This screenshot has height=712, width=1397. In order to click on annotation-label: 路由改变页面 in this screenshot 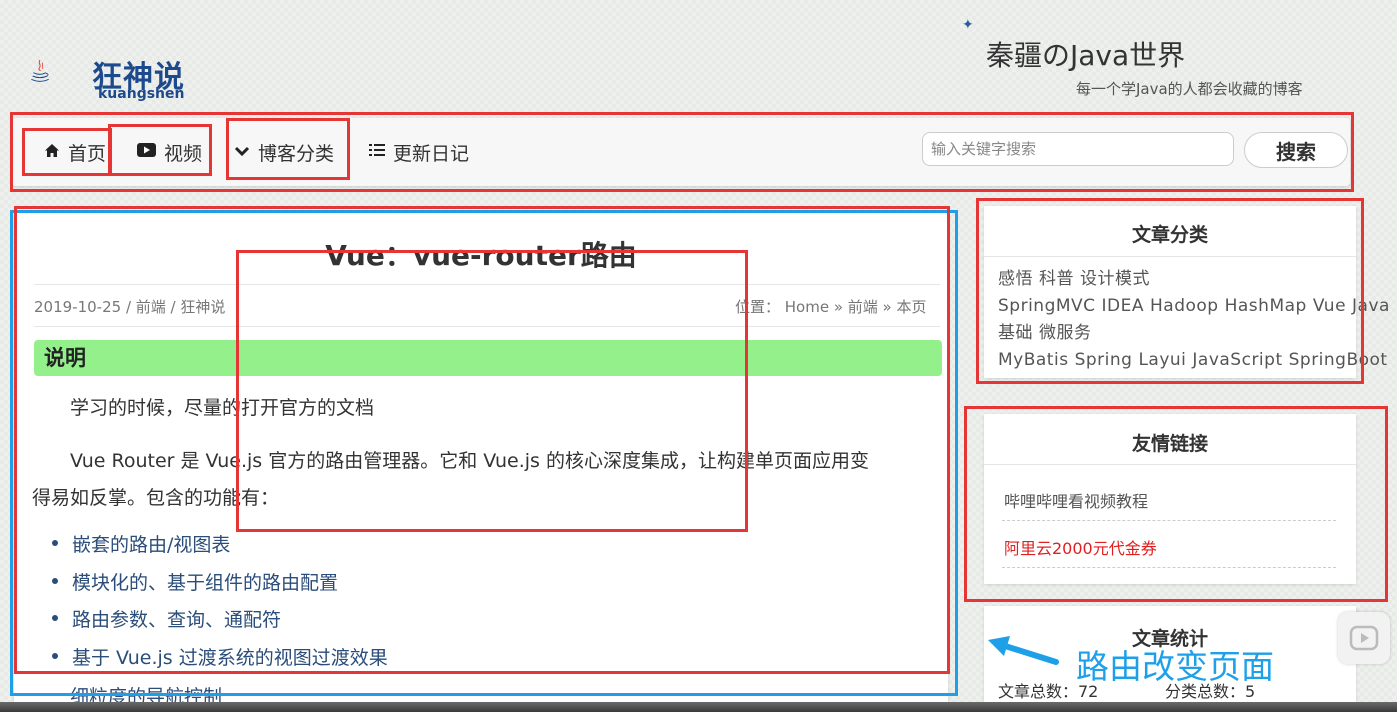, I will do `click(1175, 666)`.